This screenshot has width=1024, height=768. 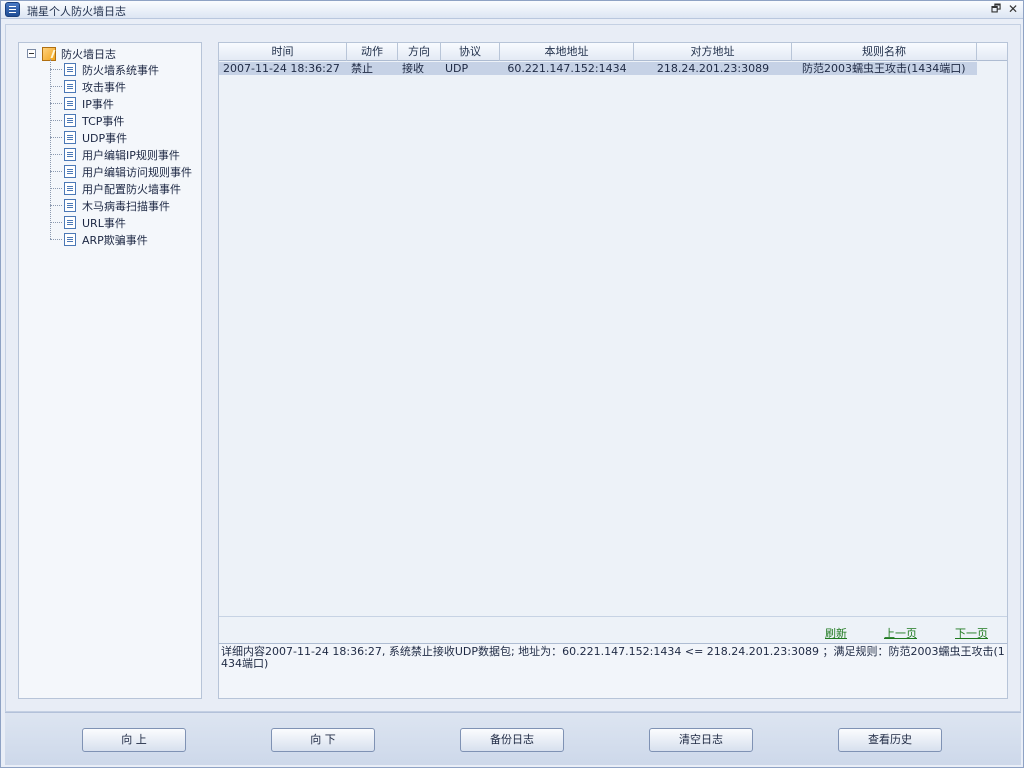 What do you see at coordinates (12, 9) in the screenshot?
I see `firewall-app-icon` at bounding box center [12, 9].